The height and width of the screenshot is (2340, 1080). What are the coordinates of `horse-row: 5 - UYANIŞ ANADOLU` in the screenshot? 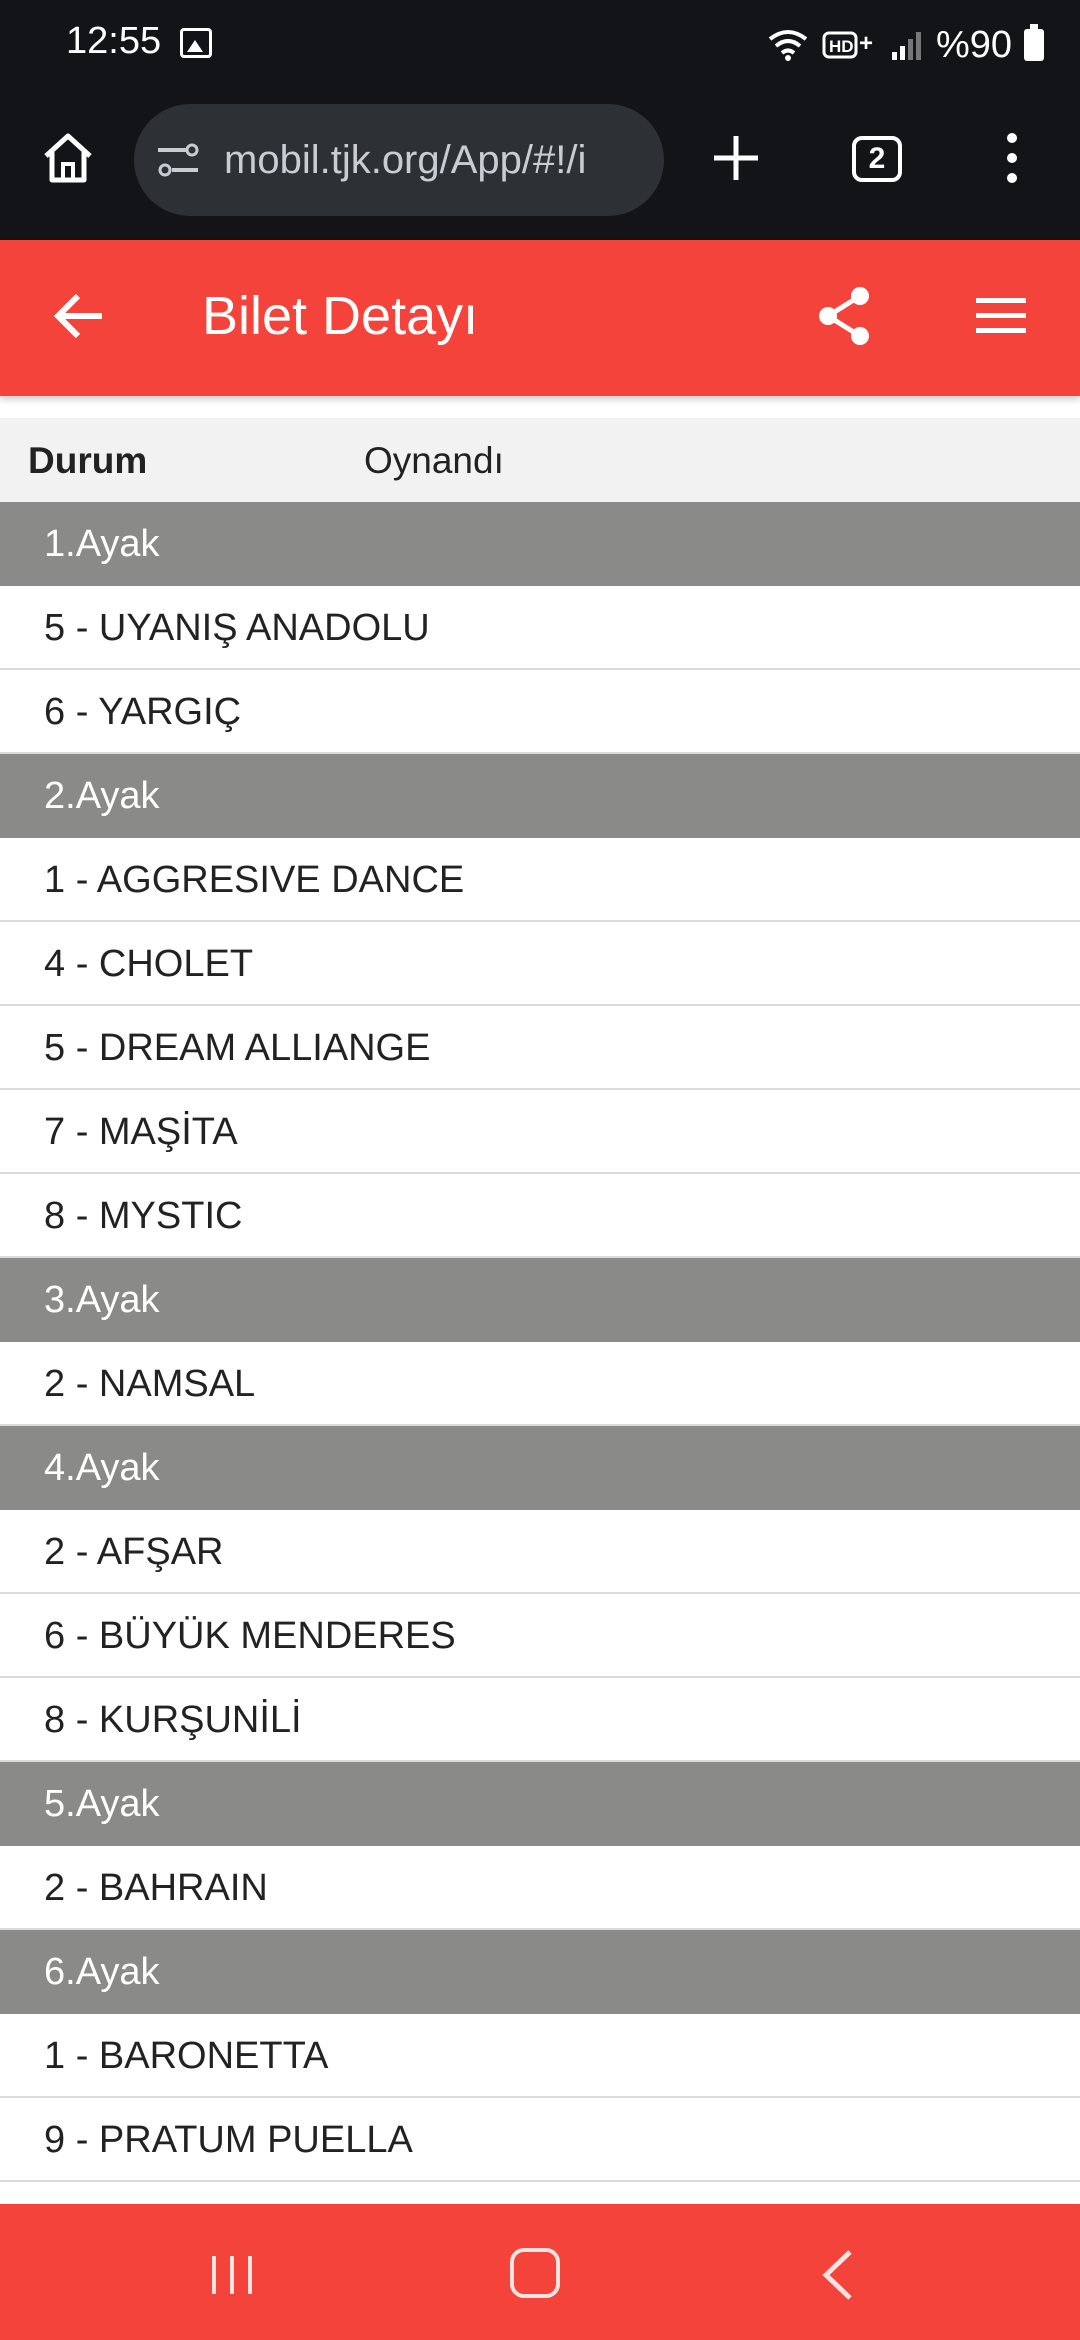 It's located at (540, 628).